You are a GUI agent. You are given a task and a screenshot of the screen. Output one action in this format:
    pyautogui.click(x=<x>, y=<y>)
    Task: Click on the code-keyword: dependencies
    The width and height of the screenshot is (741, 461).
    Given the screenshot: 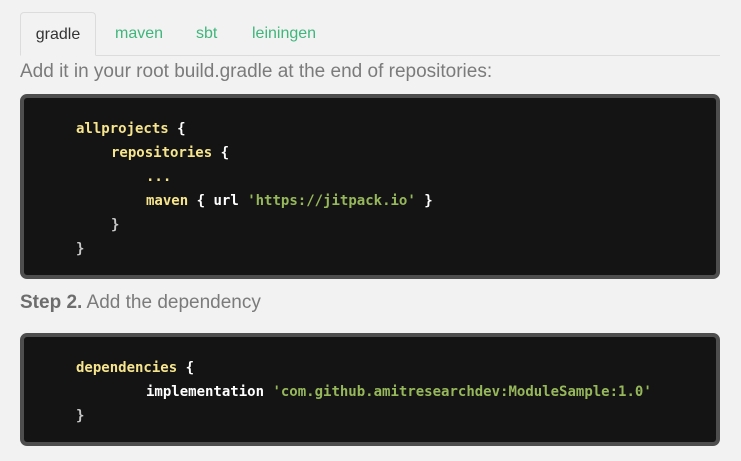 What is the action you would take?
    pyautogui.click(x=127, y=368)
    